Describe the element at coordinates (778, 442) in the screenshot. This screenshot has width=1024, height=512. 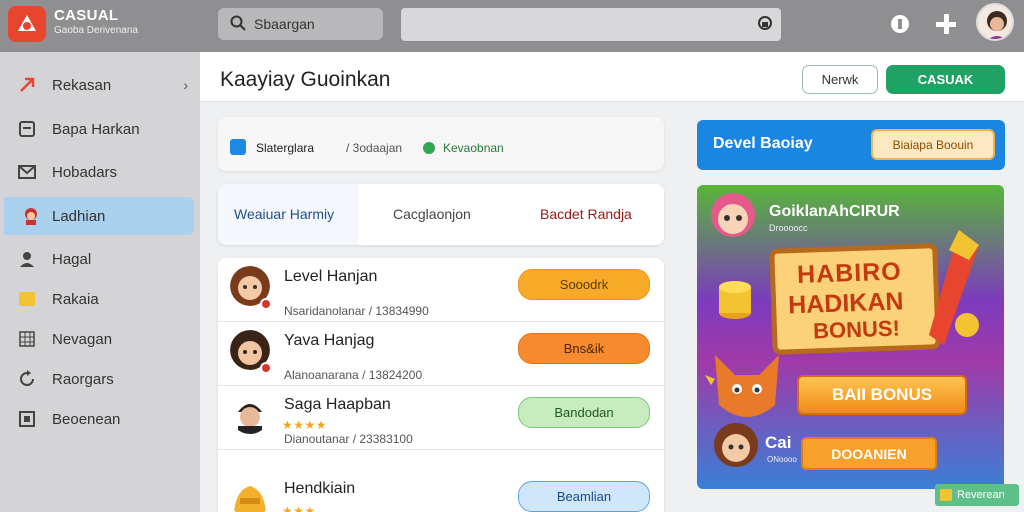
I see `promo-footer-label: Cai` at that location.